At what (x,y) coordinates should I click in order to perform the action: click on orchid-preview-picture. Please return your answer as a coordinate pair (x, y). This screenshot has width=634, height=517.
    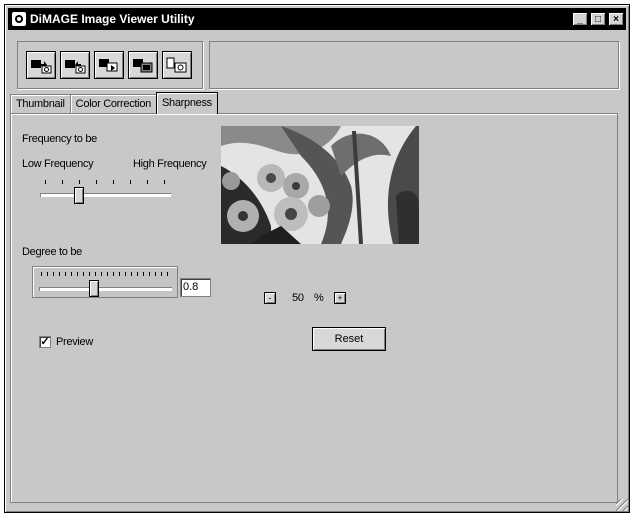
    Looking at the image, I should click on (320, 185).